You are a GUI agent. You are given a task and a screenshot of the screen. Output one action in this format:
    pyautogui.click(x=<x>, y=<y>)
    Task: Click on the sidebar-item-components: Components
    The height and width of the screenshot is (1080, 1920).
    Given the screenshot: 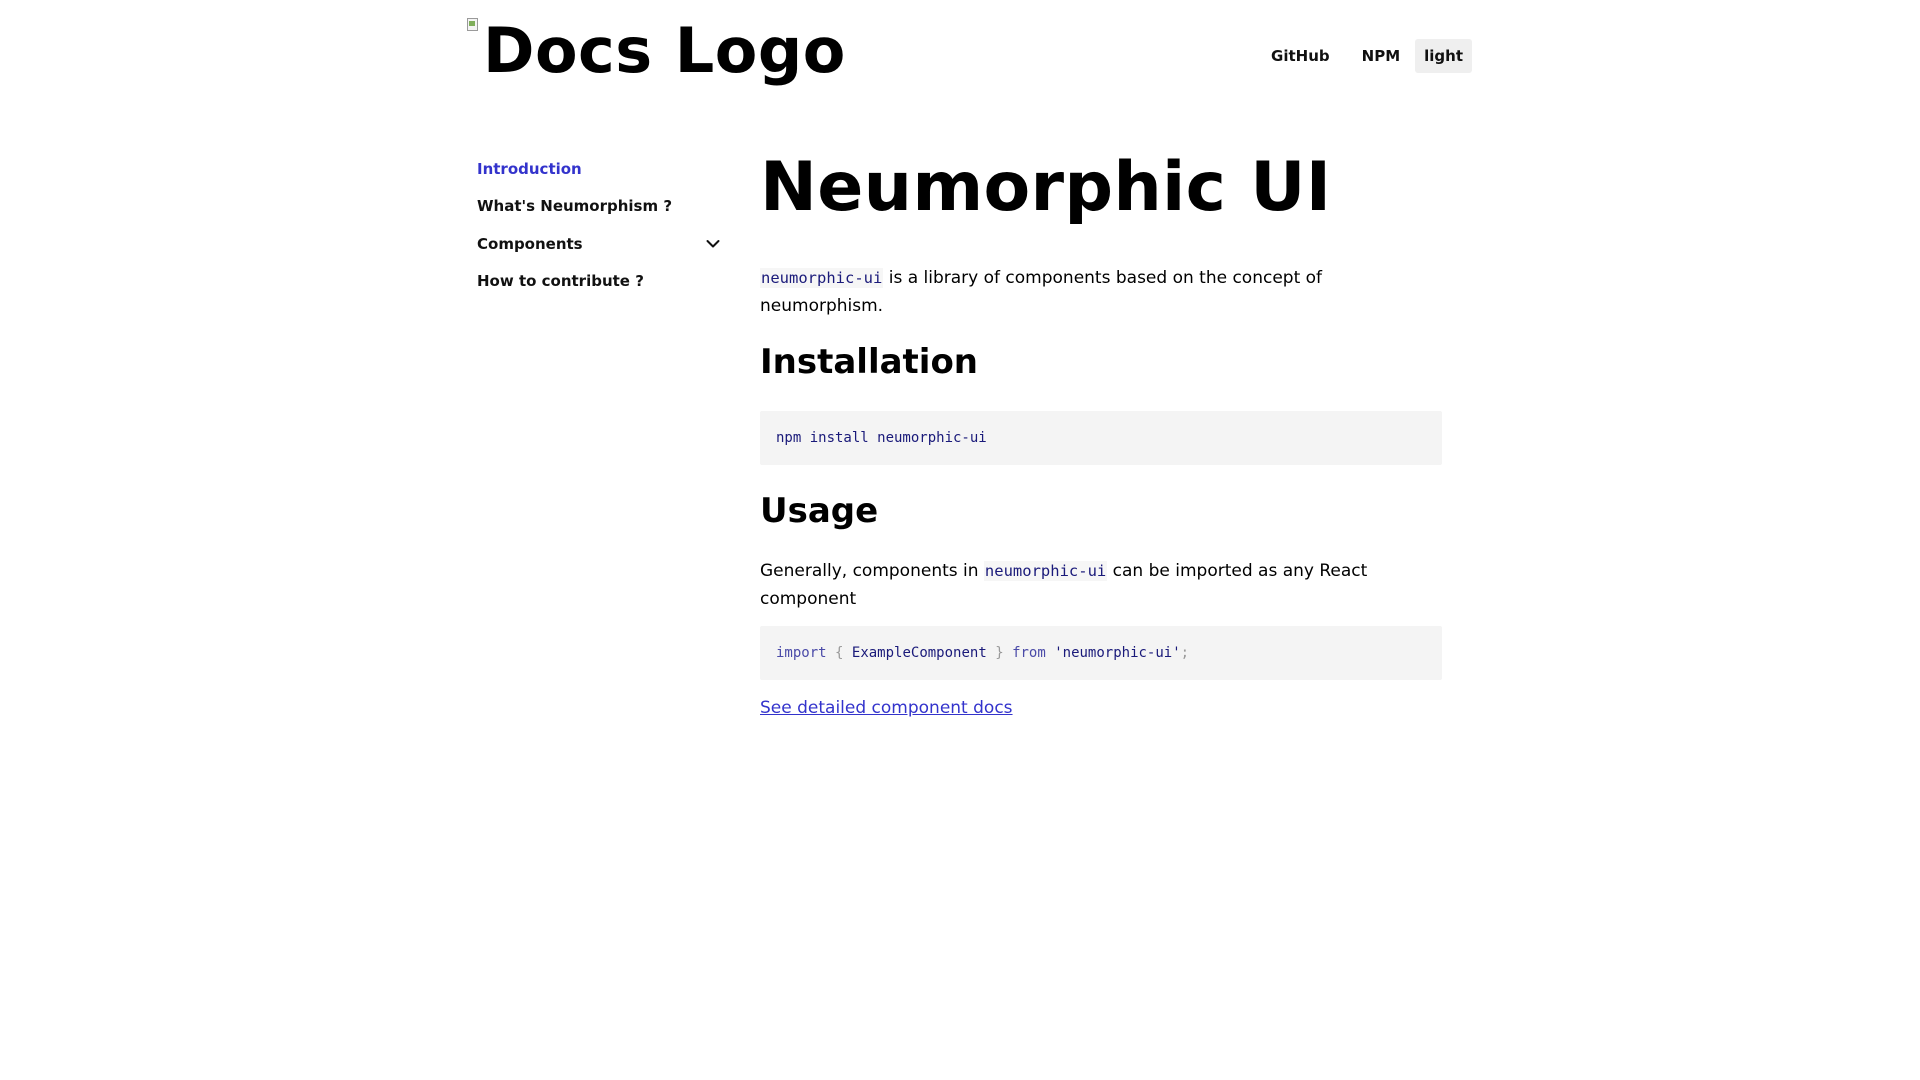 What is the action you would take?
    pyautogui.click(x=600, y=244)
    